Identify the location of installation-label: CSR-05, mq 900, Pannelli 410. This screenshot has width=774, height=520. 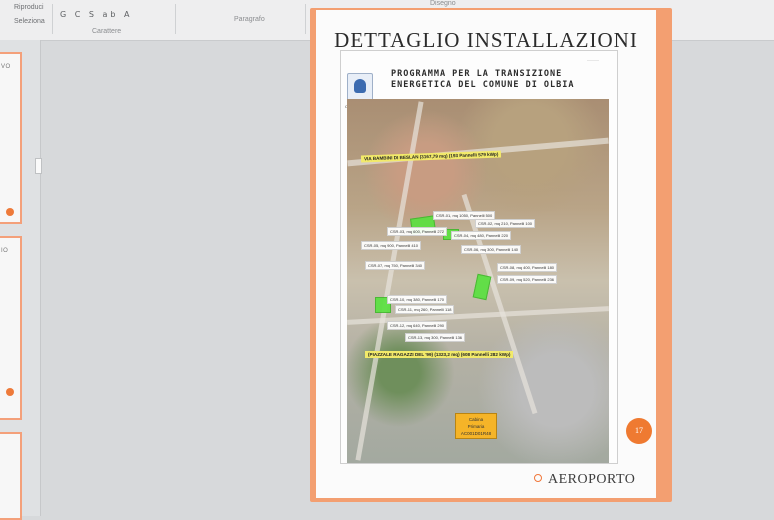
(391, 245).